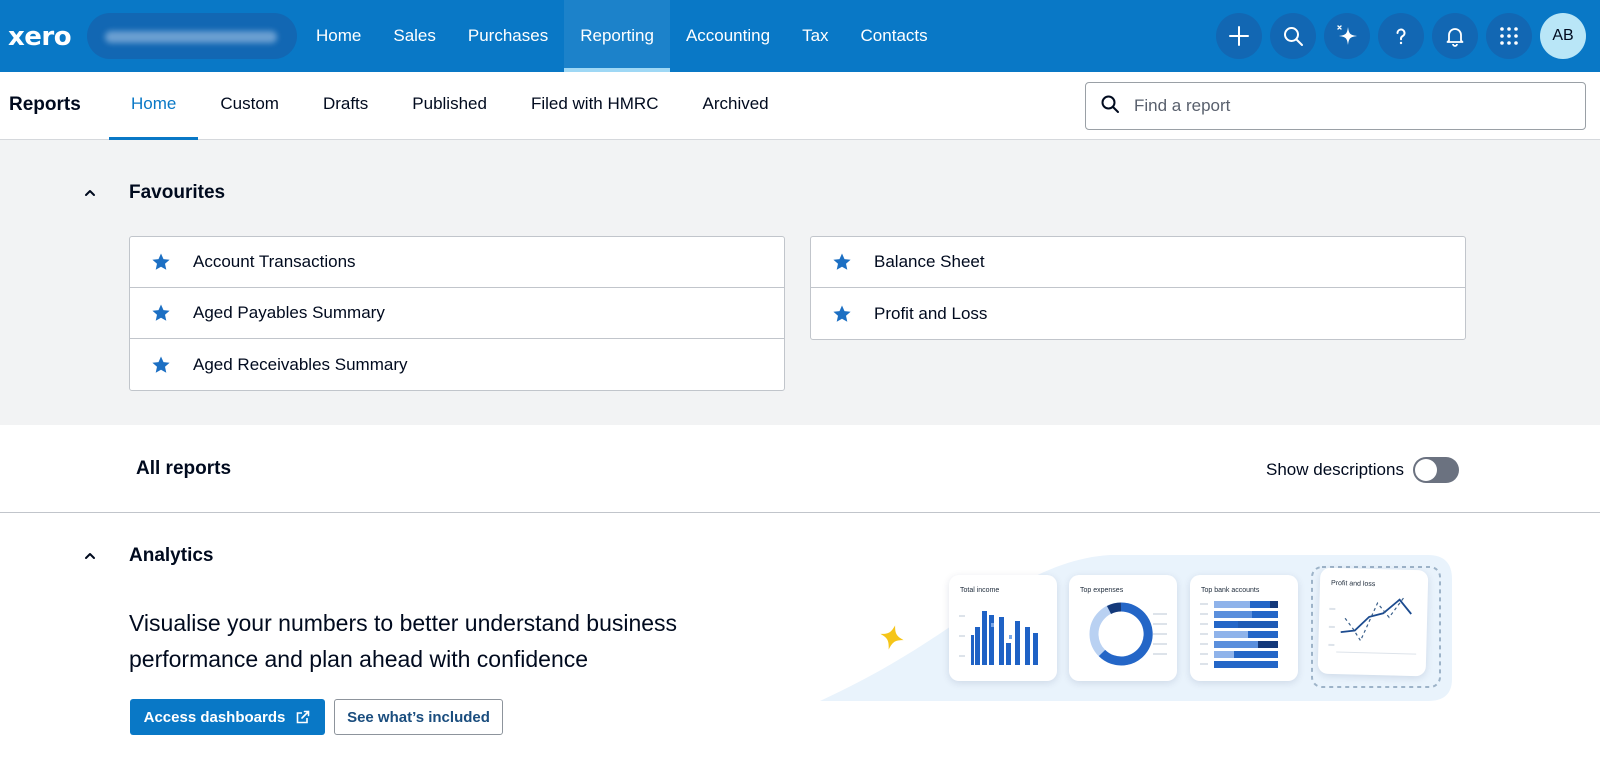 The image size is (1600, 773). I want to click on find-report-input, so click(1344, 106).